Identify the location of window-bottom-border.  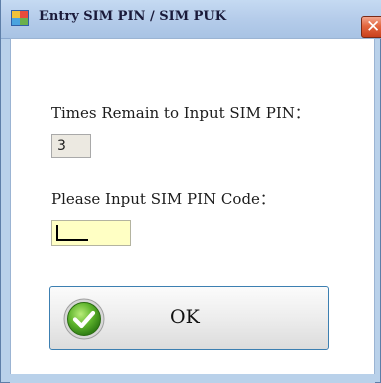
(192, 378).